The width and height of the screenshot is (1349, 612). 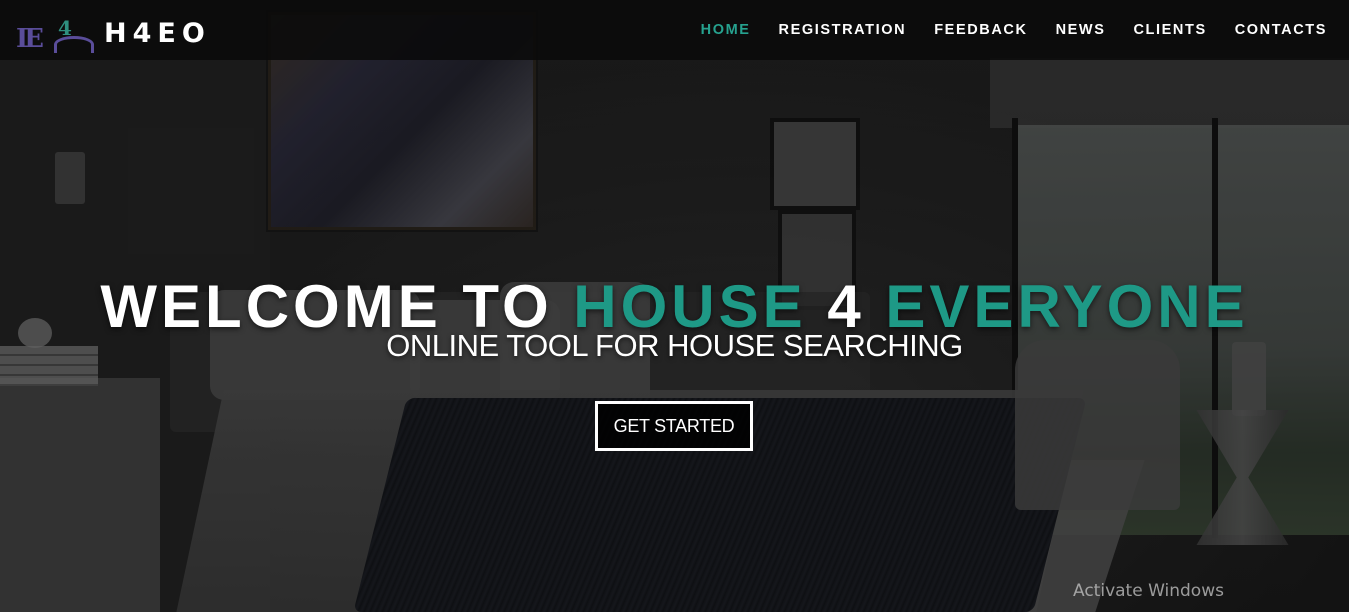 I want to click on nav-item-clients: CLIENTS, so click(x=1169, y=30).